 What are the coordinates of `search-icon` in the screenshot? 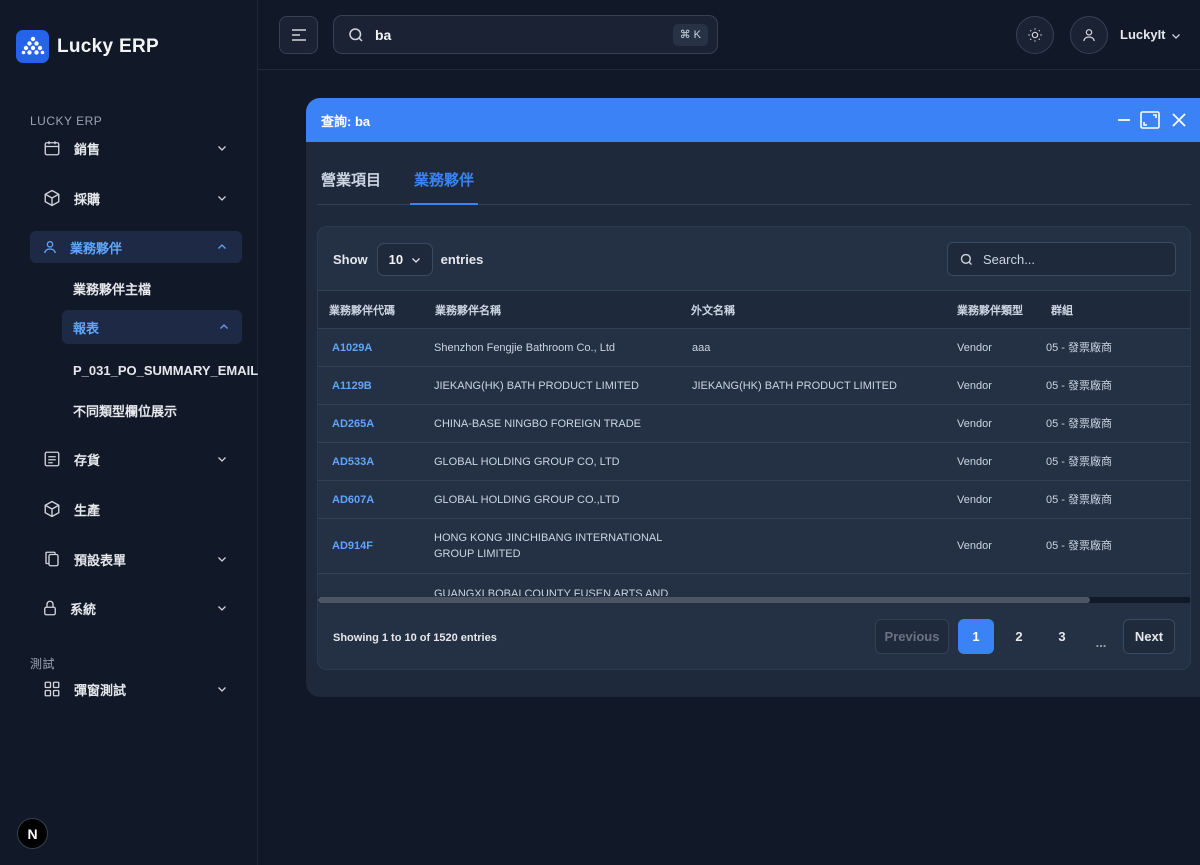 It's located at (356, 35).